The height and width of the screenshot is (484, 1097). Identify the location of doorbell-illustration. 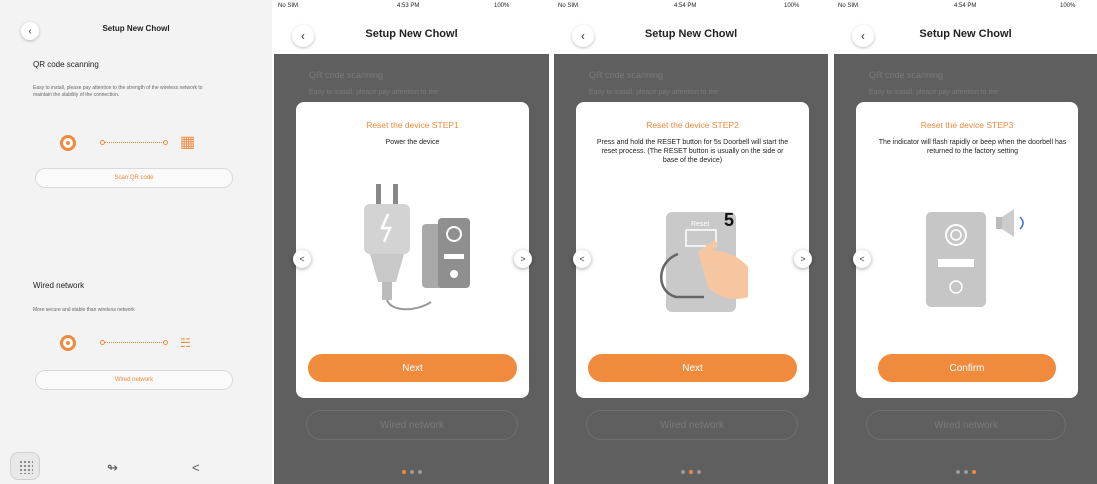
(975, 258).